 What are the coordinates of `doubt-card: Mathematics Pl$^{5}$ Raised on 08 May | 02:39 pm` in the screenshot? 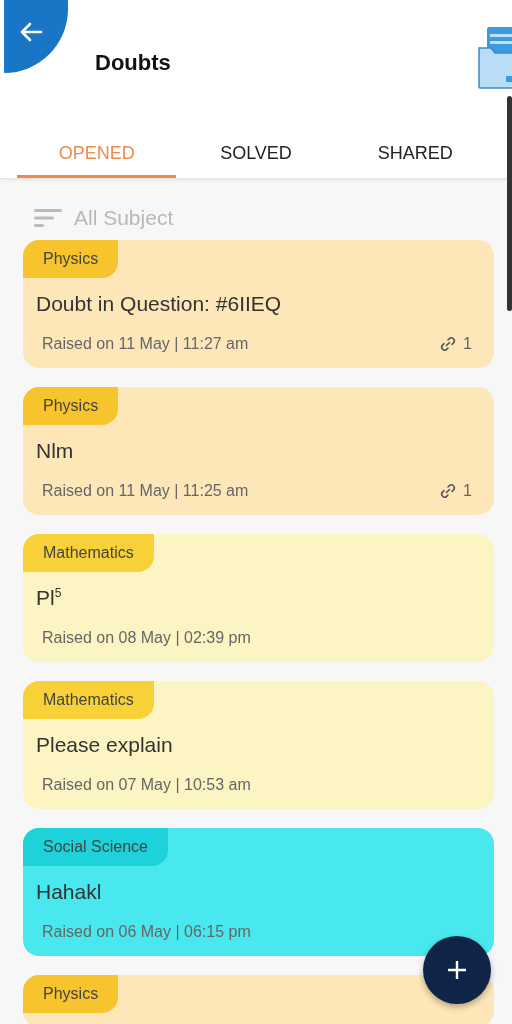 It's located at (258, 598).